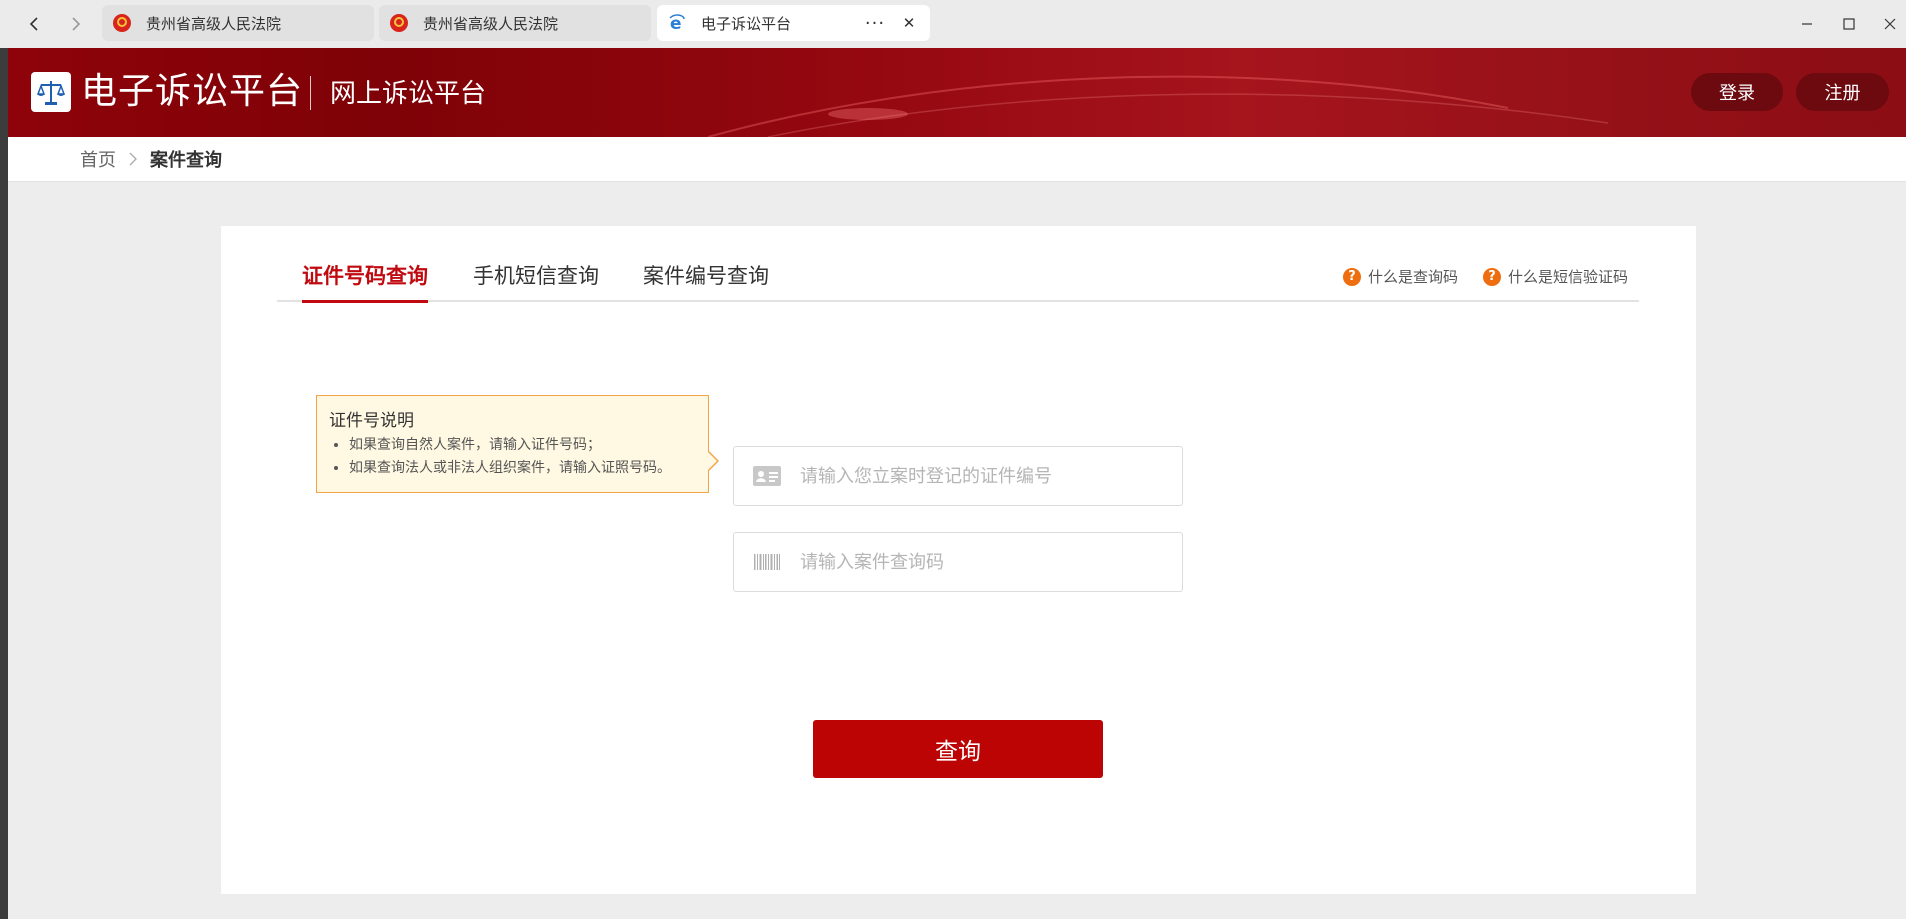  I want to click on minimize-icon, so click(1807, 24).